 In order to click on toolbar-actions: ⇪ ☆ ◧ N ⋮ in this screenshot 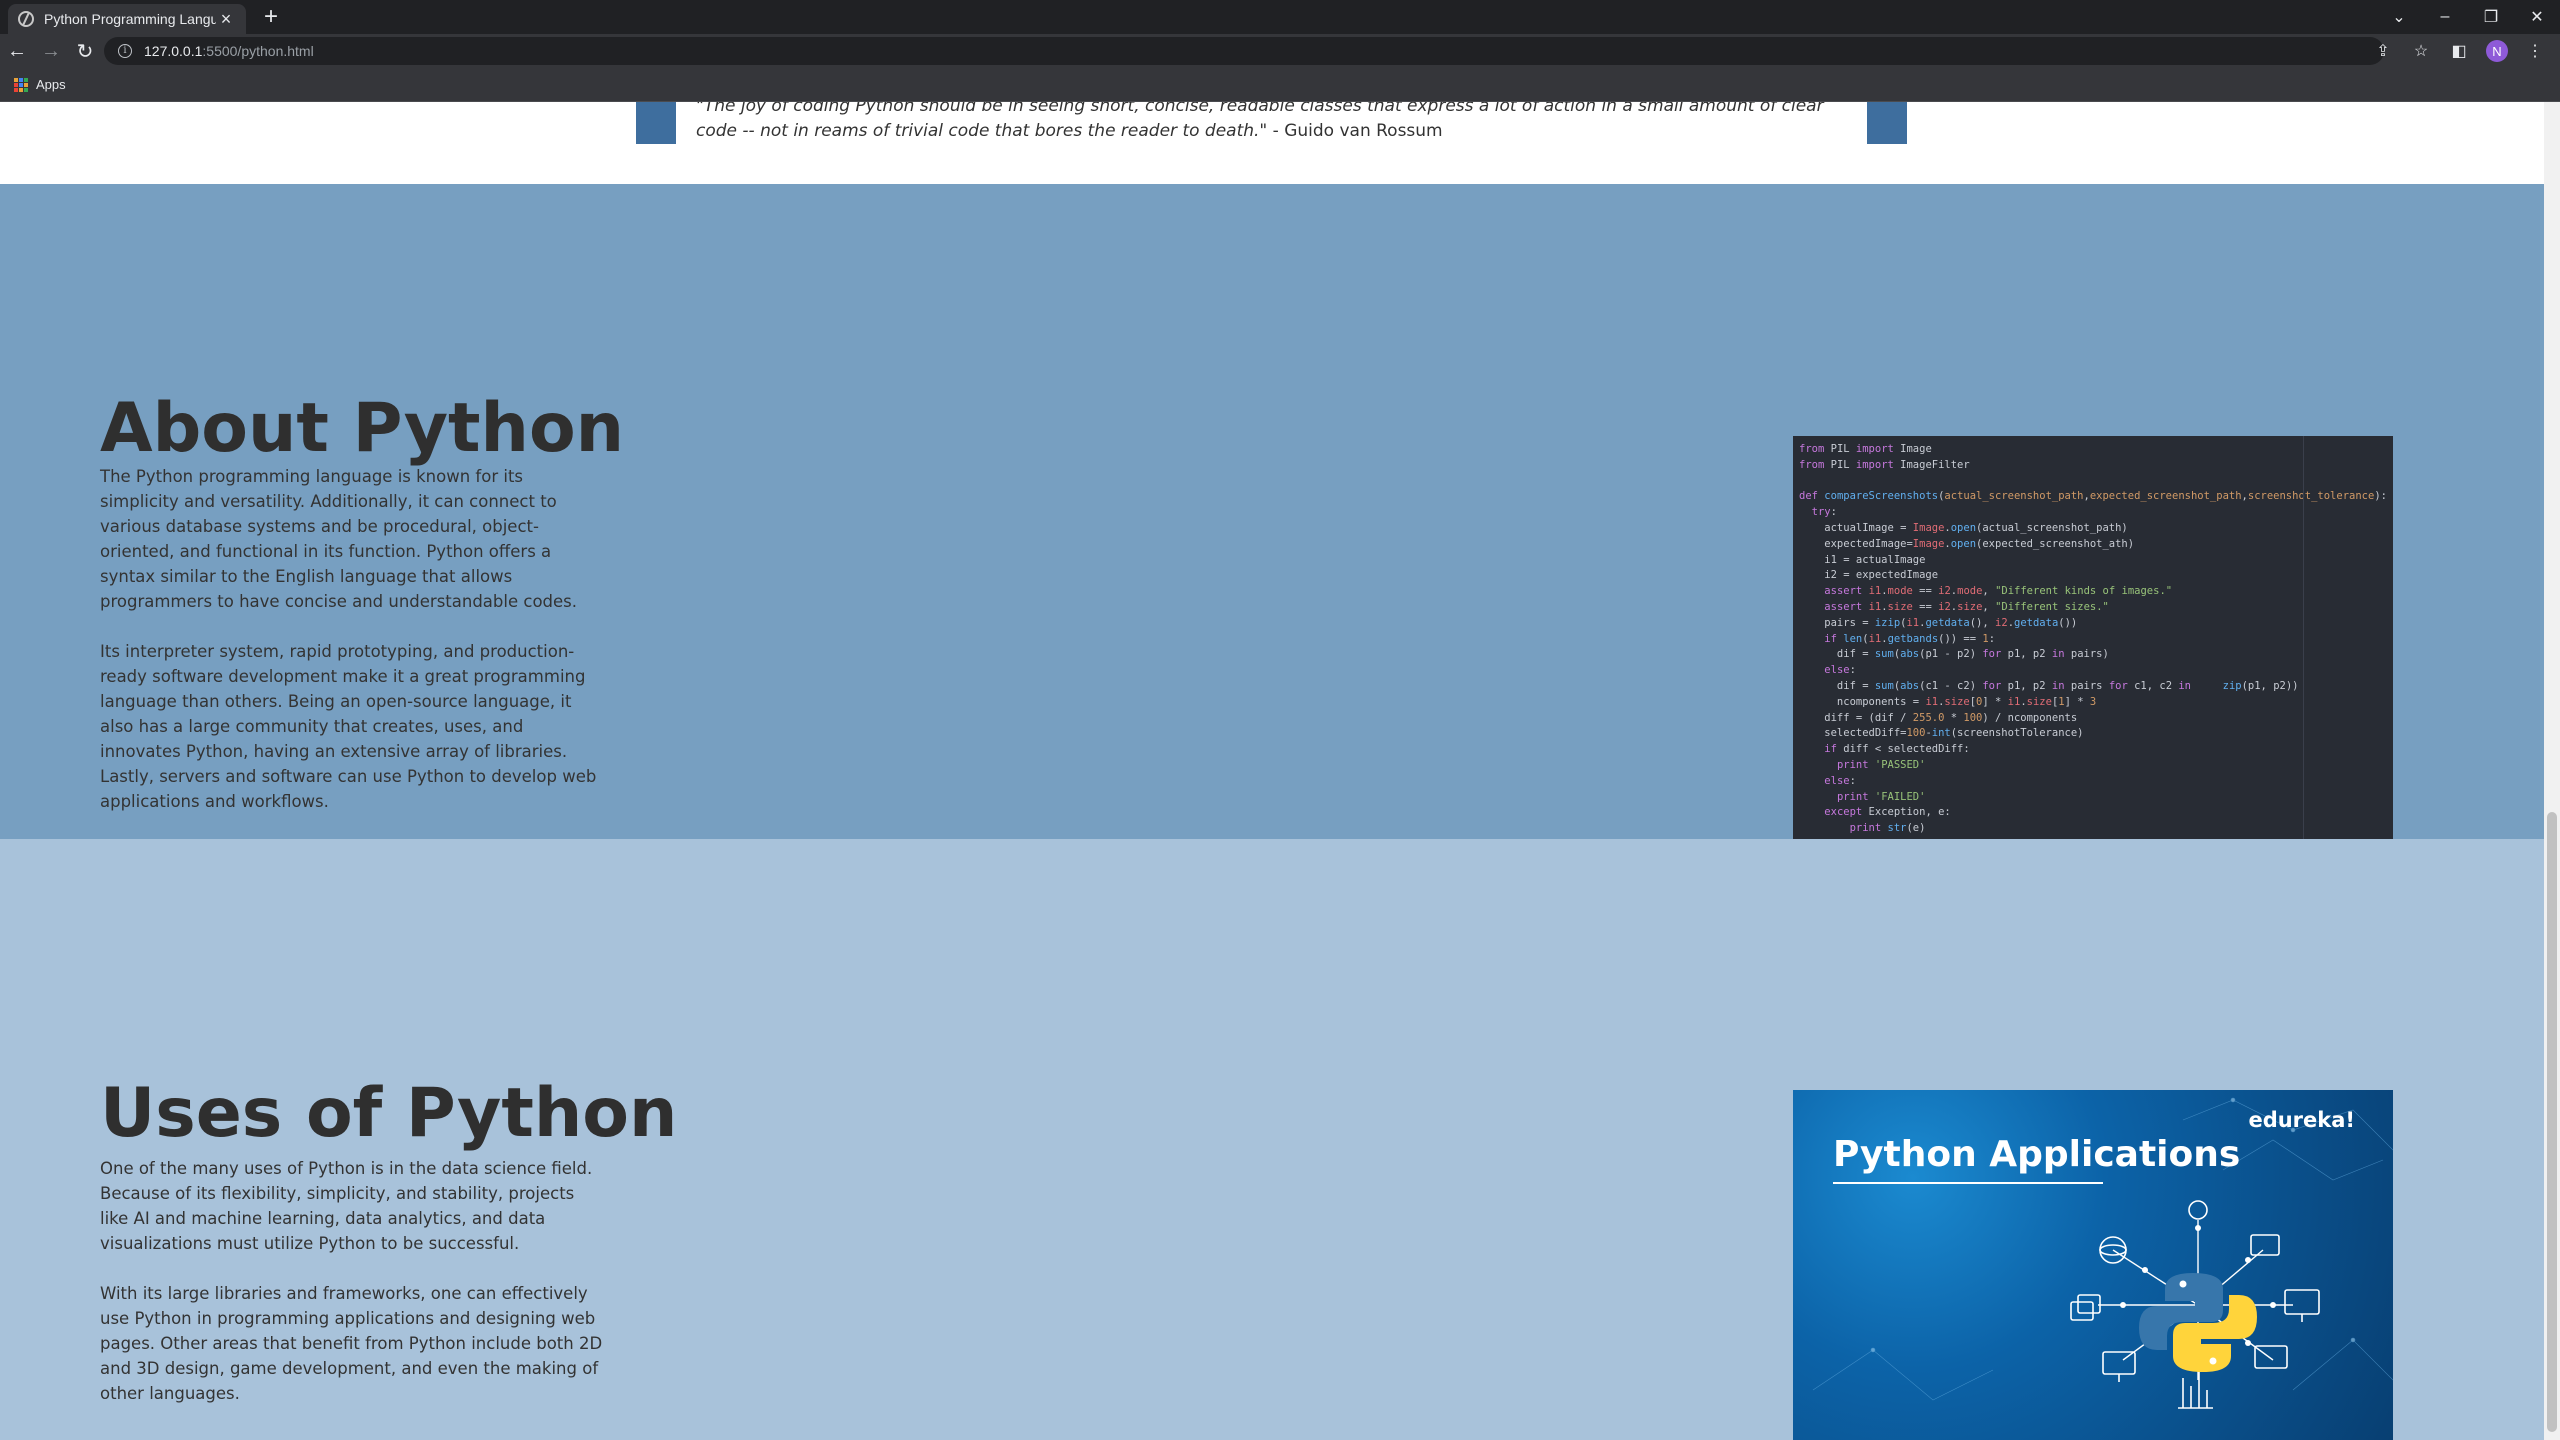, I will do `click(2459, 51)`.